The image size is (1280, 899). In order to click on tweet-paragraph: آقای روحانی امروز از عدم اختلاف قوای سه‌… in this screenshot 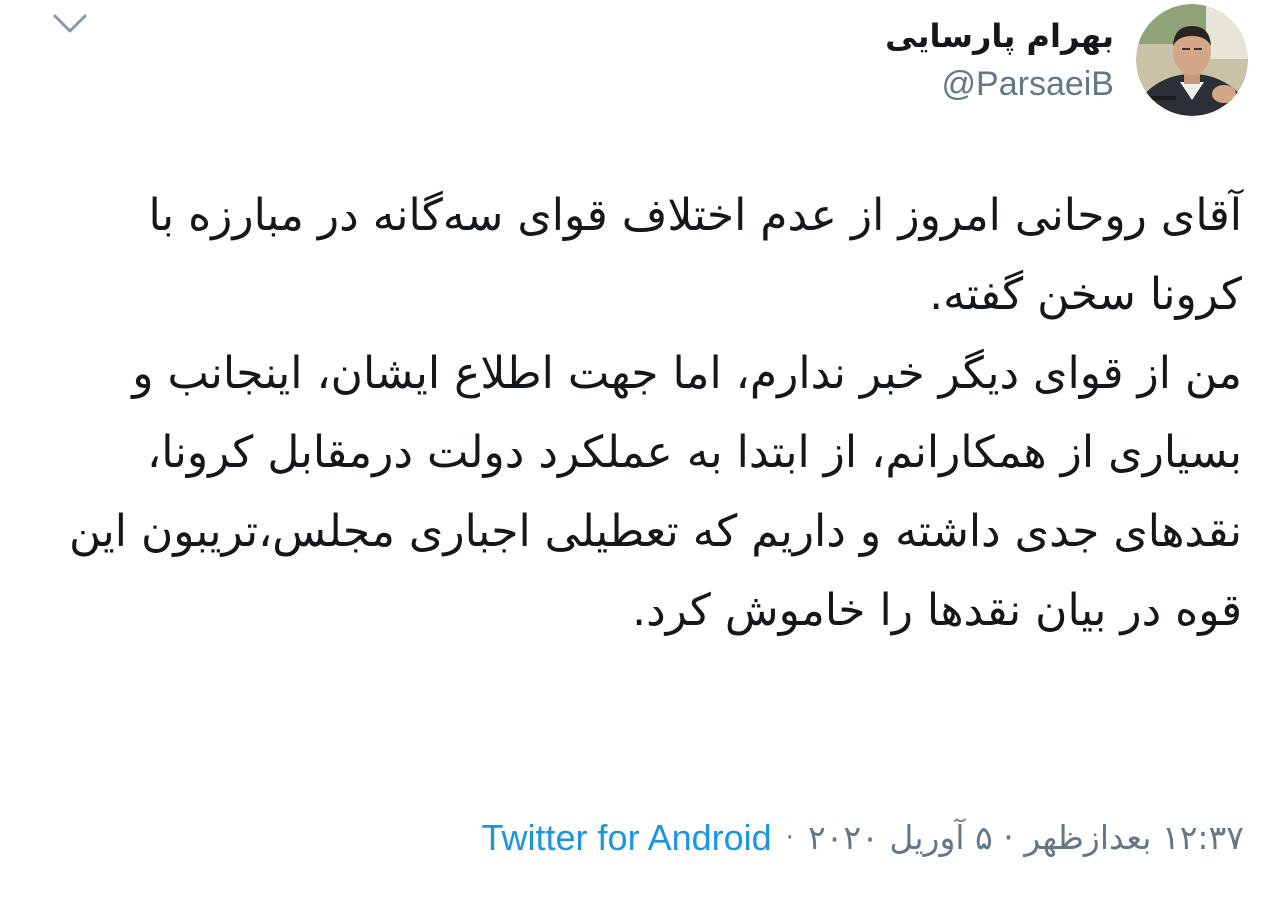, I will do `click(695, 255)`.